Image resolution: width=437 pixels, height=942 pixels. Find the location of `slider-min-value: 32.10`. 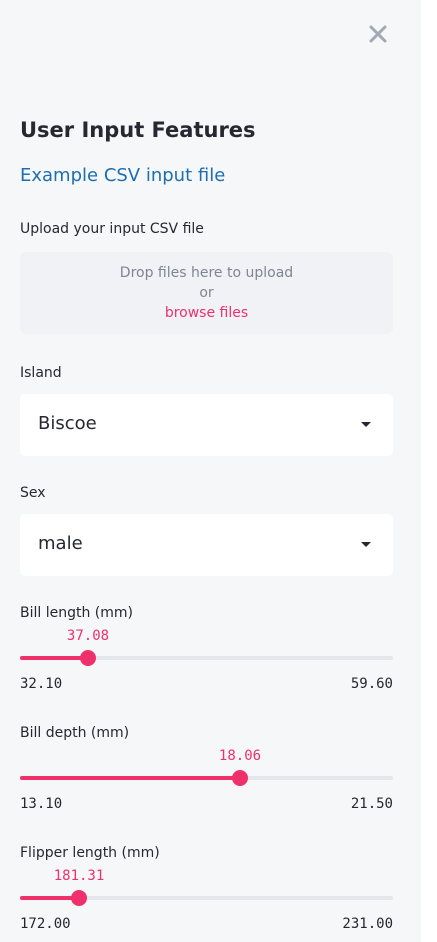

slider-min-value: 32.10 is located at coordinates (41, 684).